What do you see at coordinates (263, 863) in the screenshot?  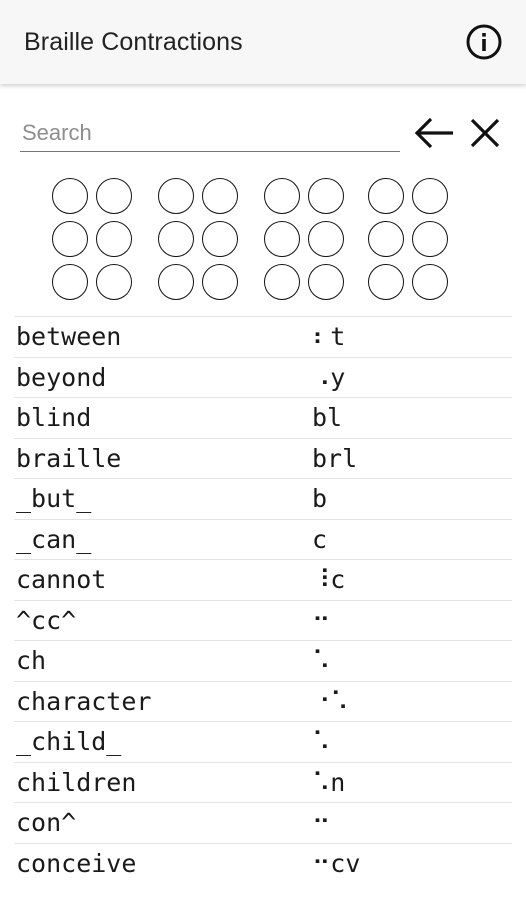 I see `contraction-row: conceive ⠒cv` at bounding box center [263, 863].